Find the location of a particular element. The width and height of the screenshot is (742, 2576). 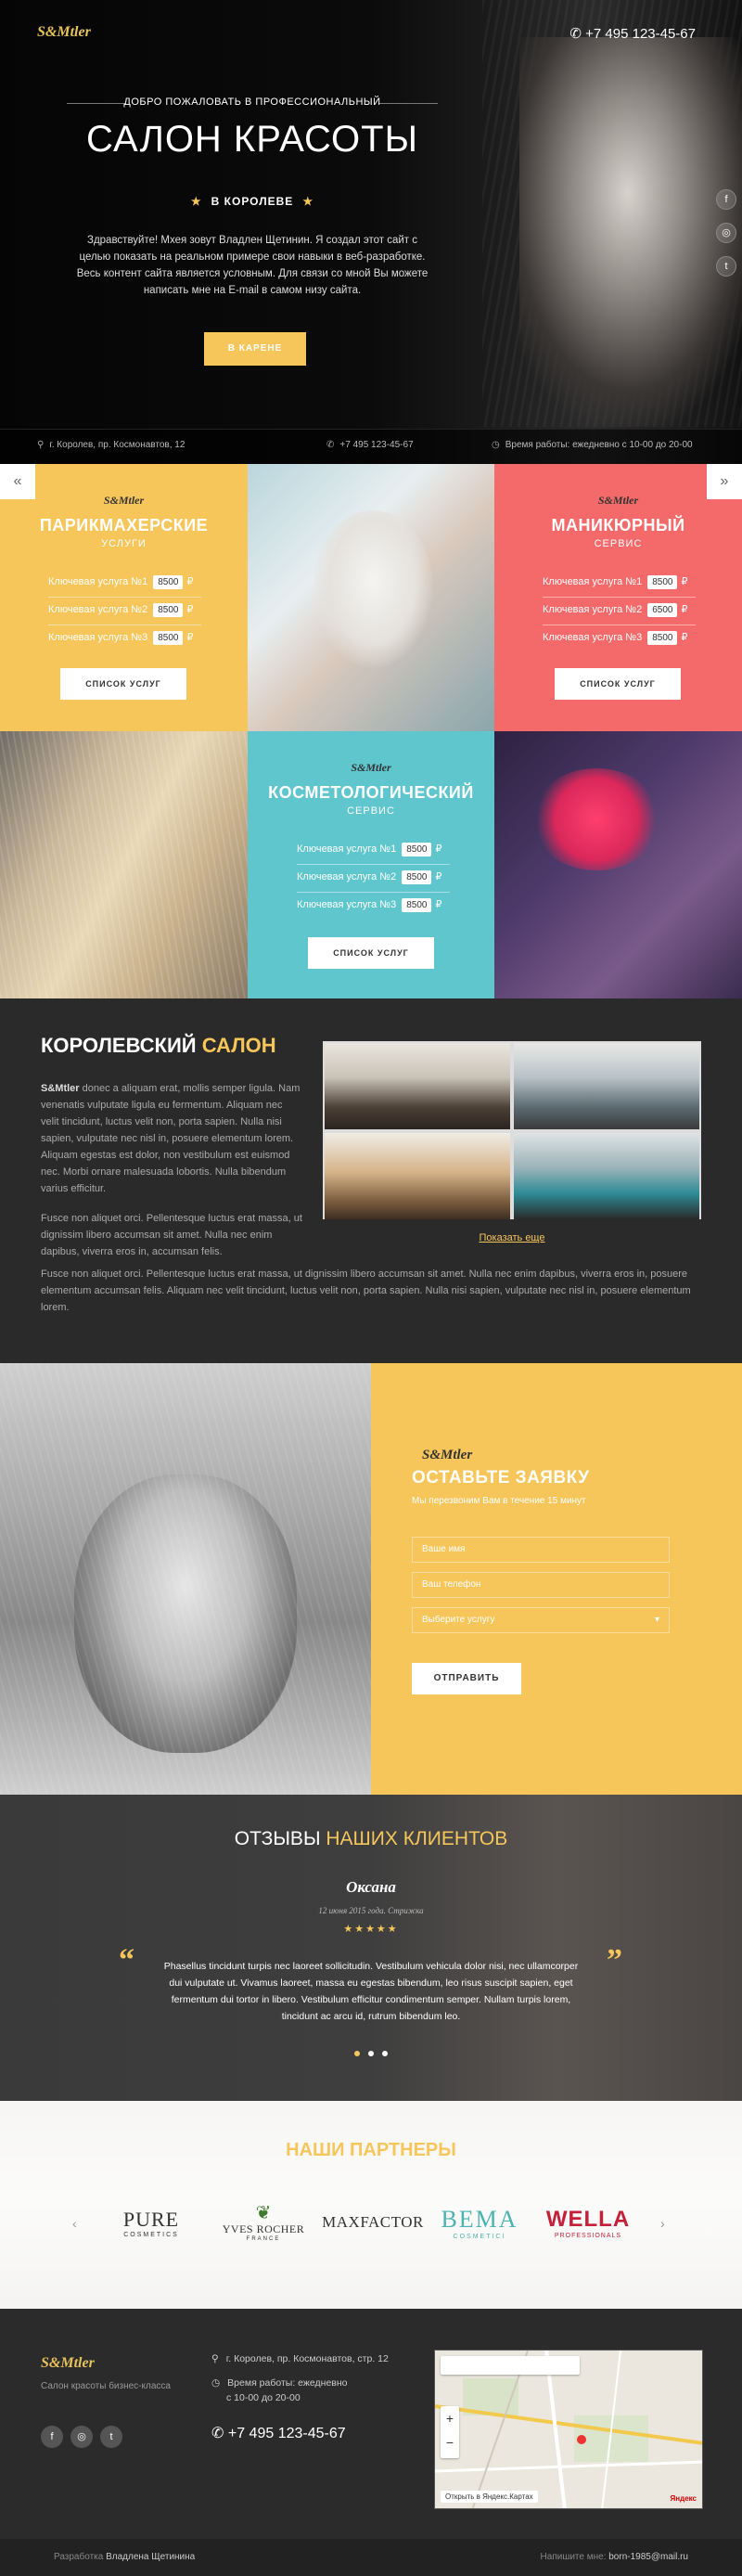

bema-wordmark: BEMA COSMETICI is located at coordinates (479, 2223).